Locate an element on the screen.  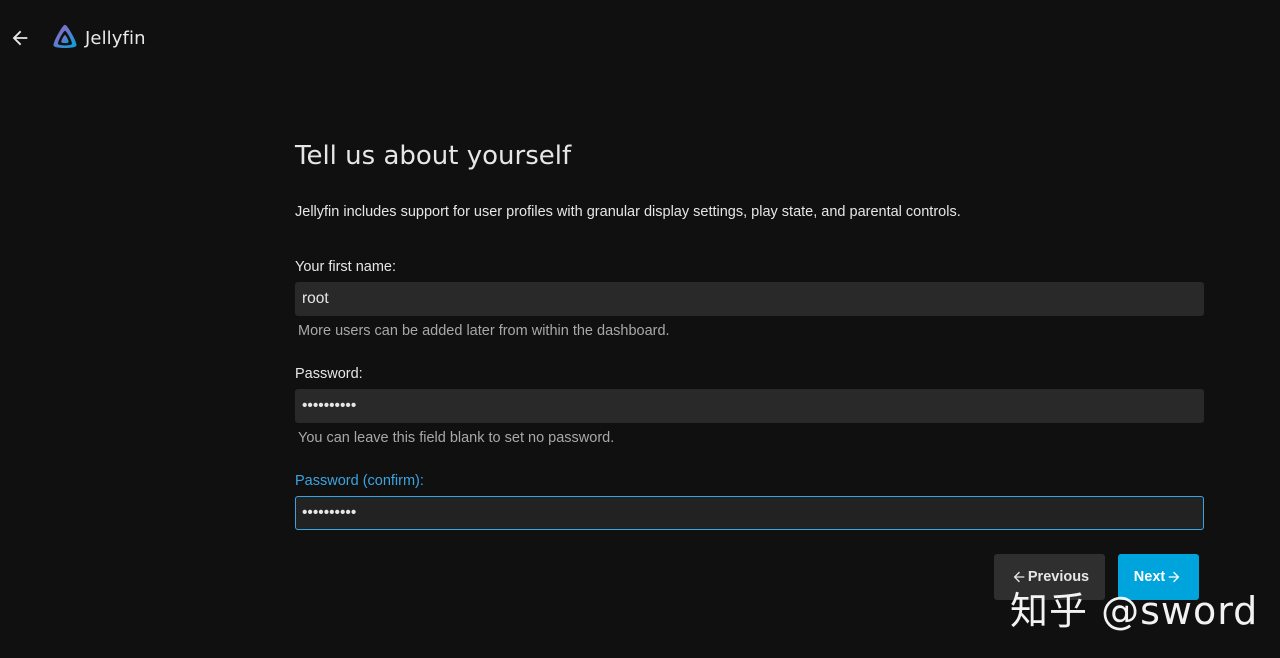
watermark: 知乎 @sword is located at coordinates (1134, 611).